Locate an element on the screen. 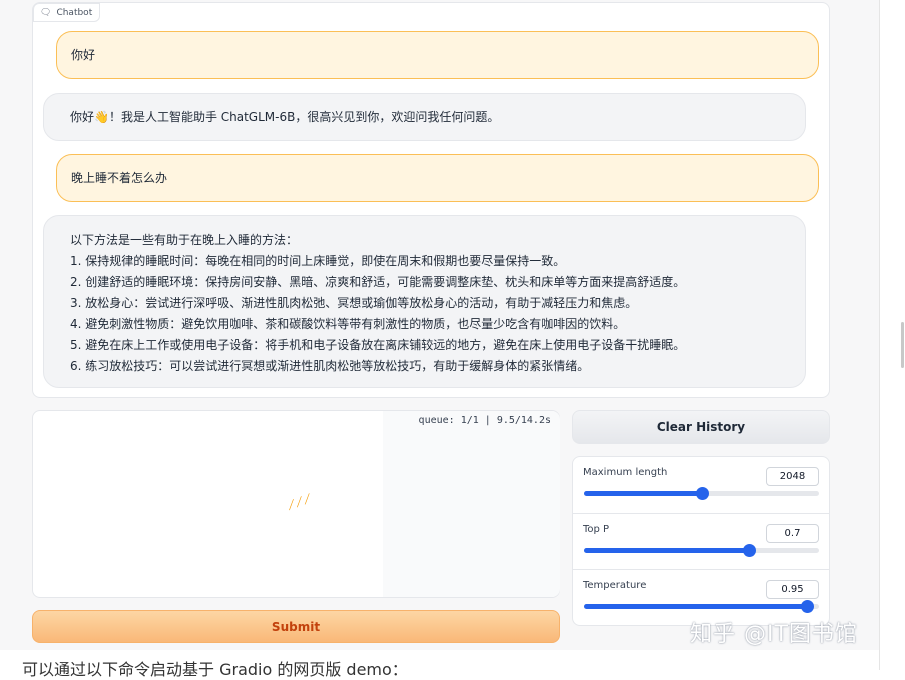 The width and height of the screenshot is (905, 680). watermark: 知乎 @IT图书馆 is located at coordinates (774, 634).